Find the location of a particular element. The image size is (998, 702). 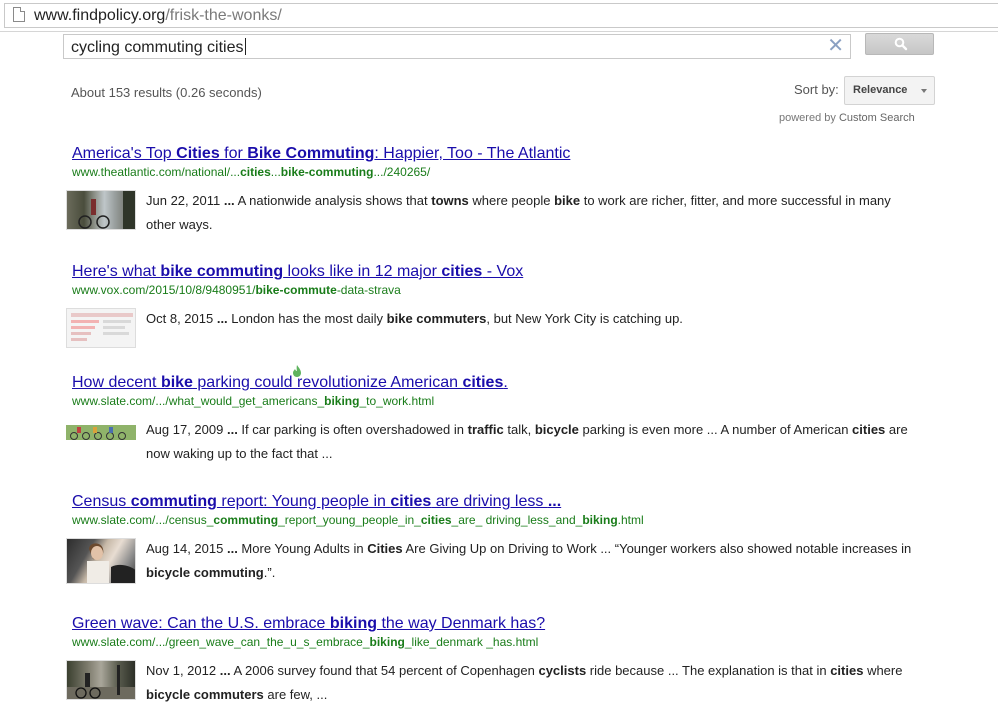

highlighted-term: bike commuting is located at coordinates (222, 271).